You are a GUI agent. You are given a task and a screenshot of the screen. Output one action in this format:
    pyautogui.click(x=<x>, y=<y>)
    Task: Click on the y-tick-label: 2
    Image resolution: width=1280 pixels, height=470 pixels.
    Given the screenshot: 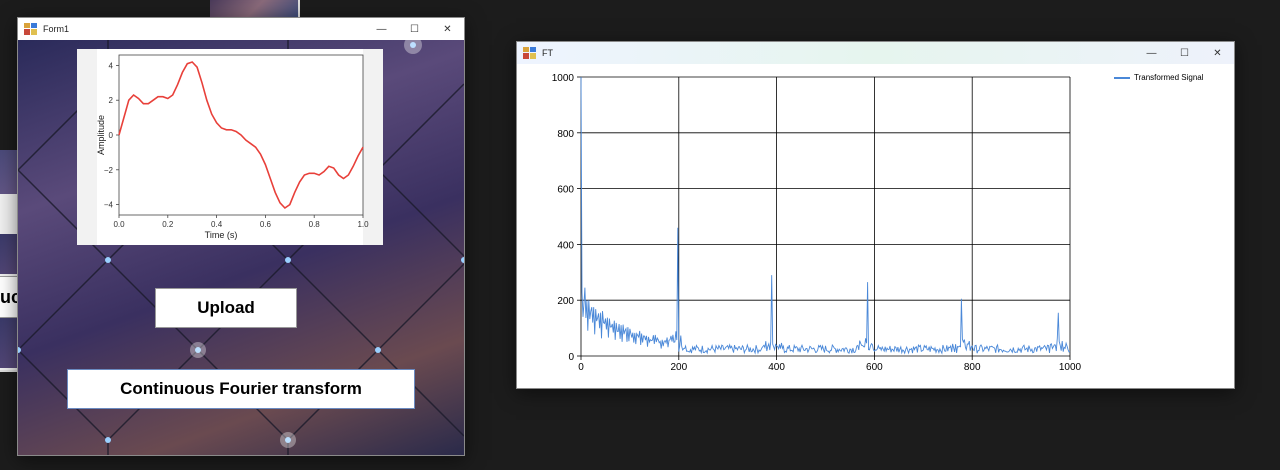 What is the action you would take?
    pyautogui.click(x=111, y=100)
    